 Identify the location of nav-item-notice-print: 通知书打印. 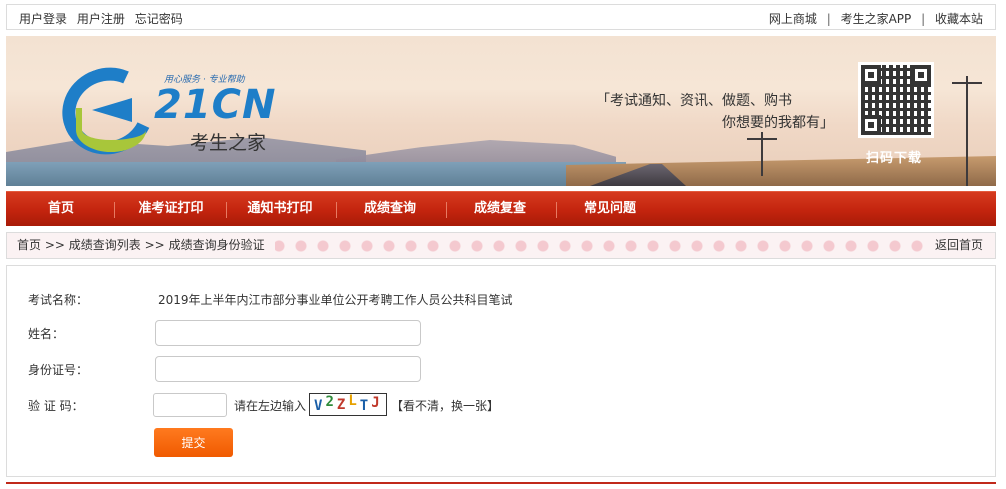
(280, 209).